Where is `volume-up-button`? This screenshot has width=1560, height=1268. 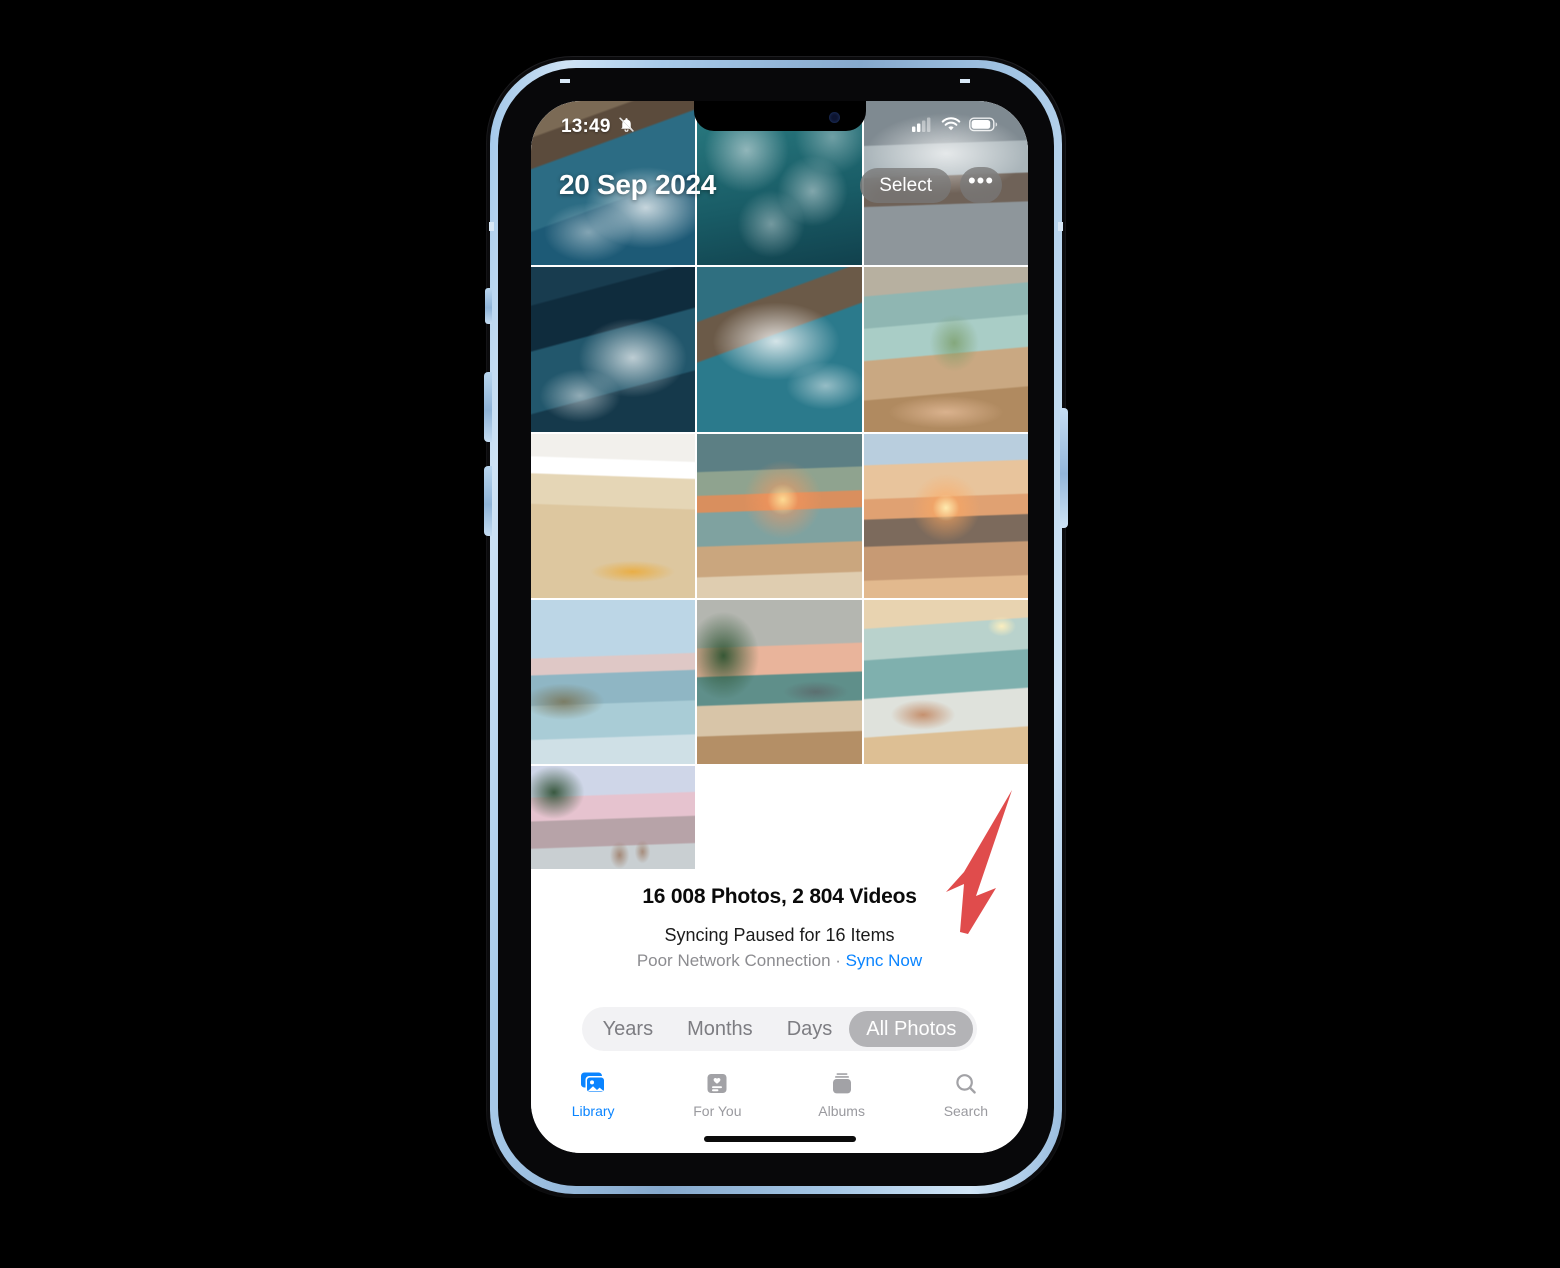
volume-up-button is located at coordinates (488, 407).